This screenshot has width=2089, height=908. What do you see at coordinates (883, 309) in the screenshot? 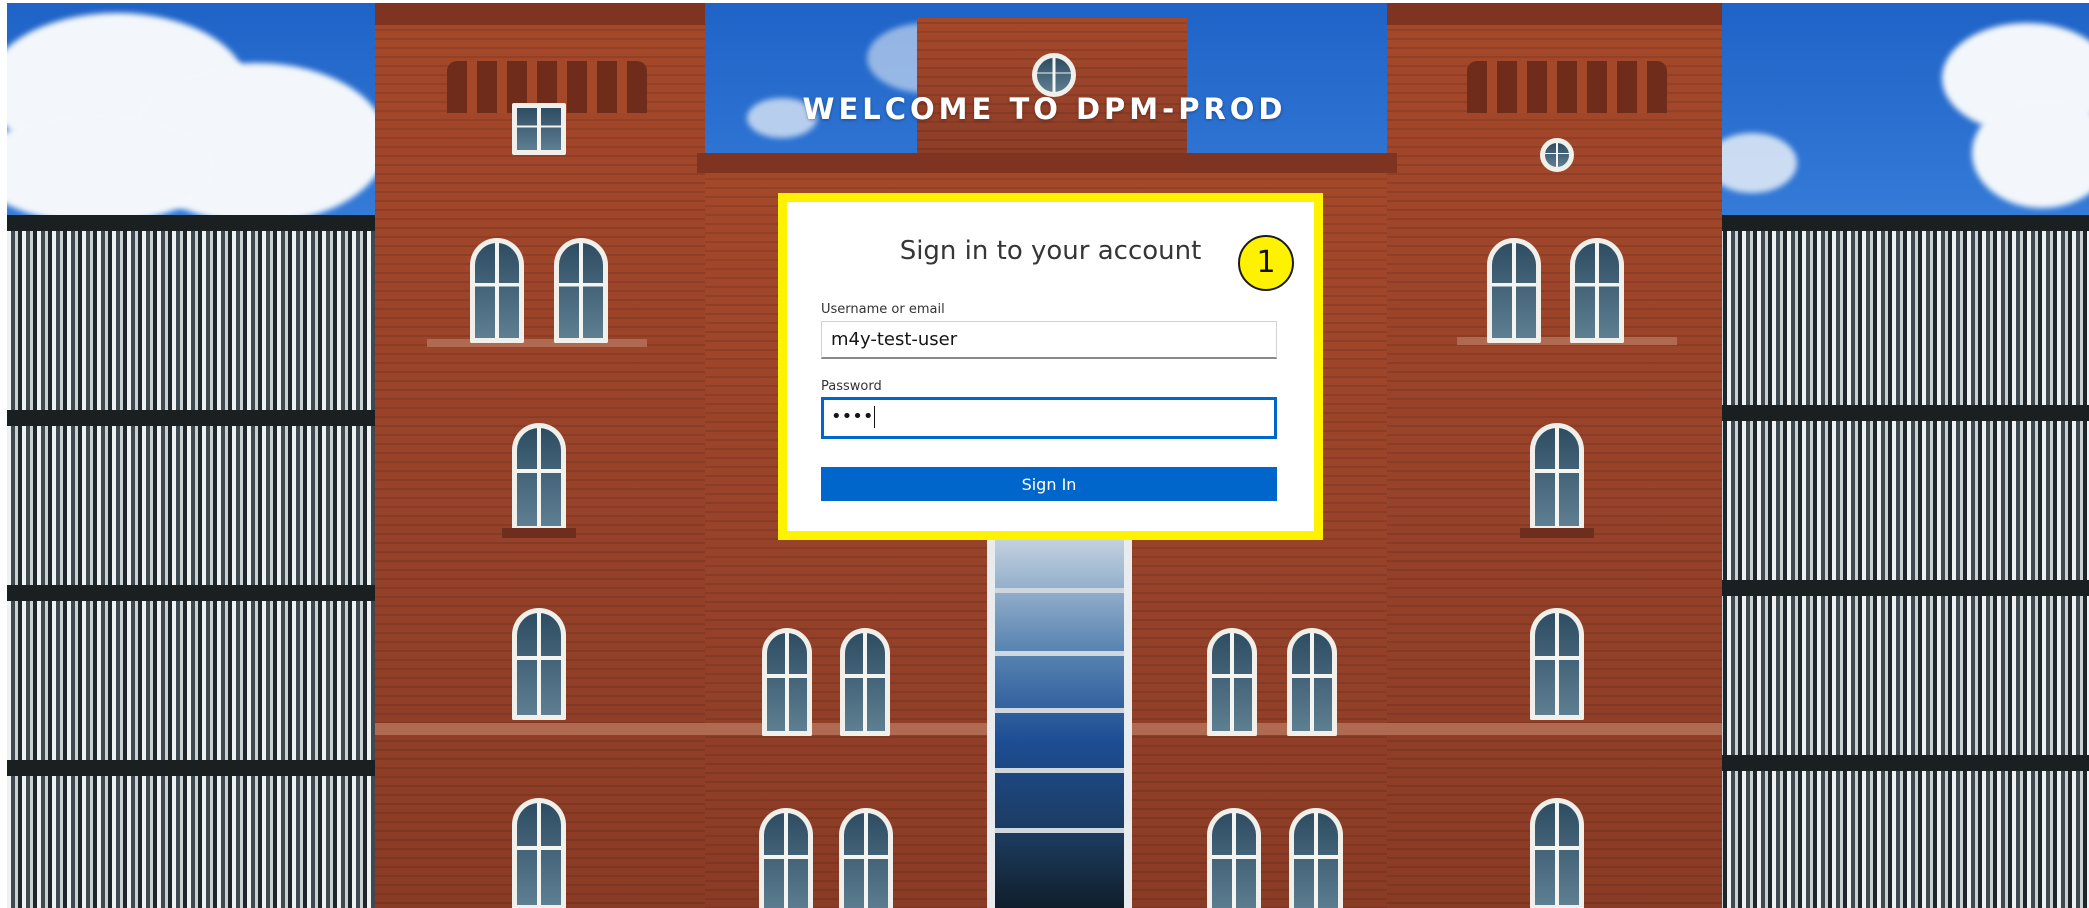
I see `username-label: Username or email` at bounding box center [883, 309].